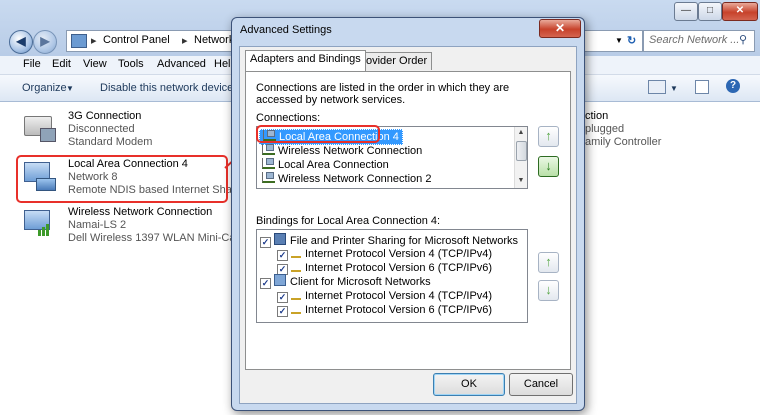  What do you see at coordinates (305, 60) in the screenshot?
I see `tab-adapters-bindings: Adapters and Bindings` at bounding box center [305, 60].